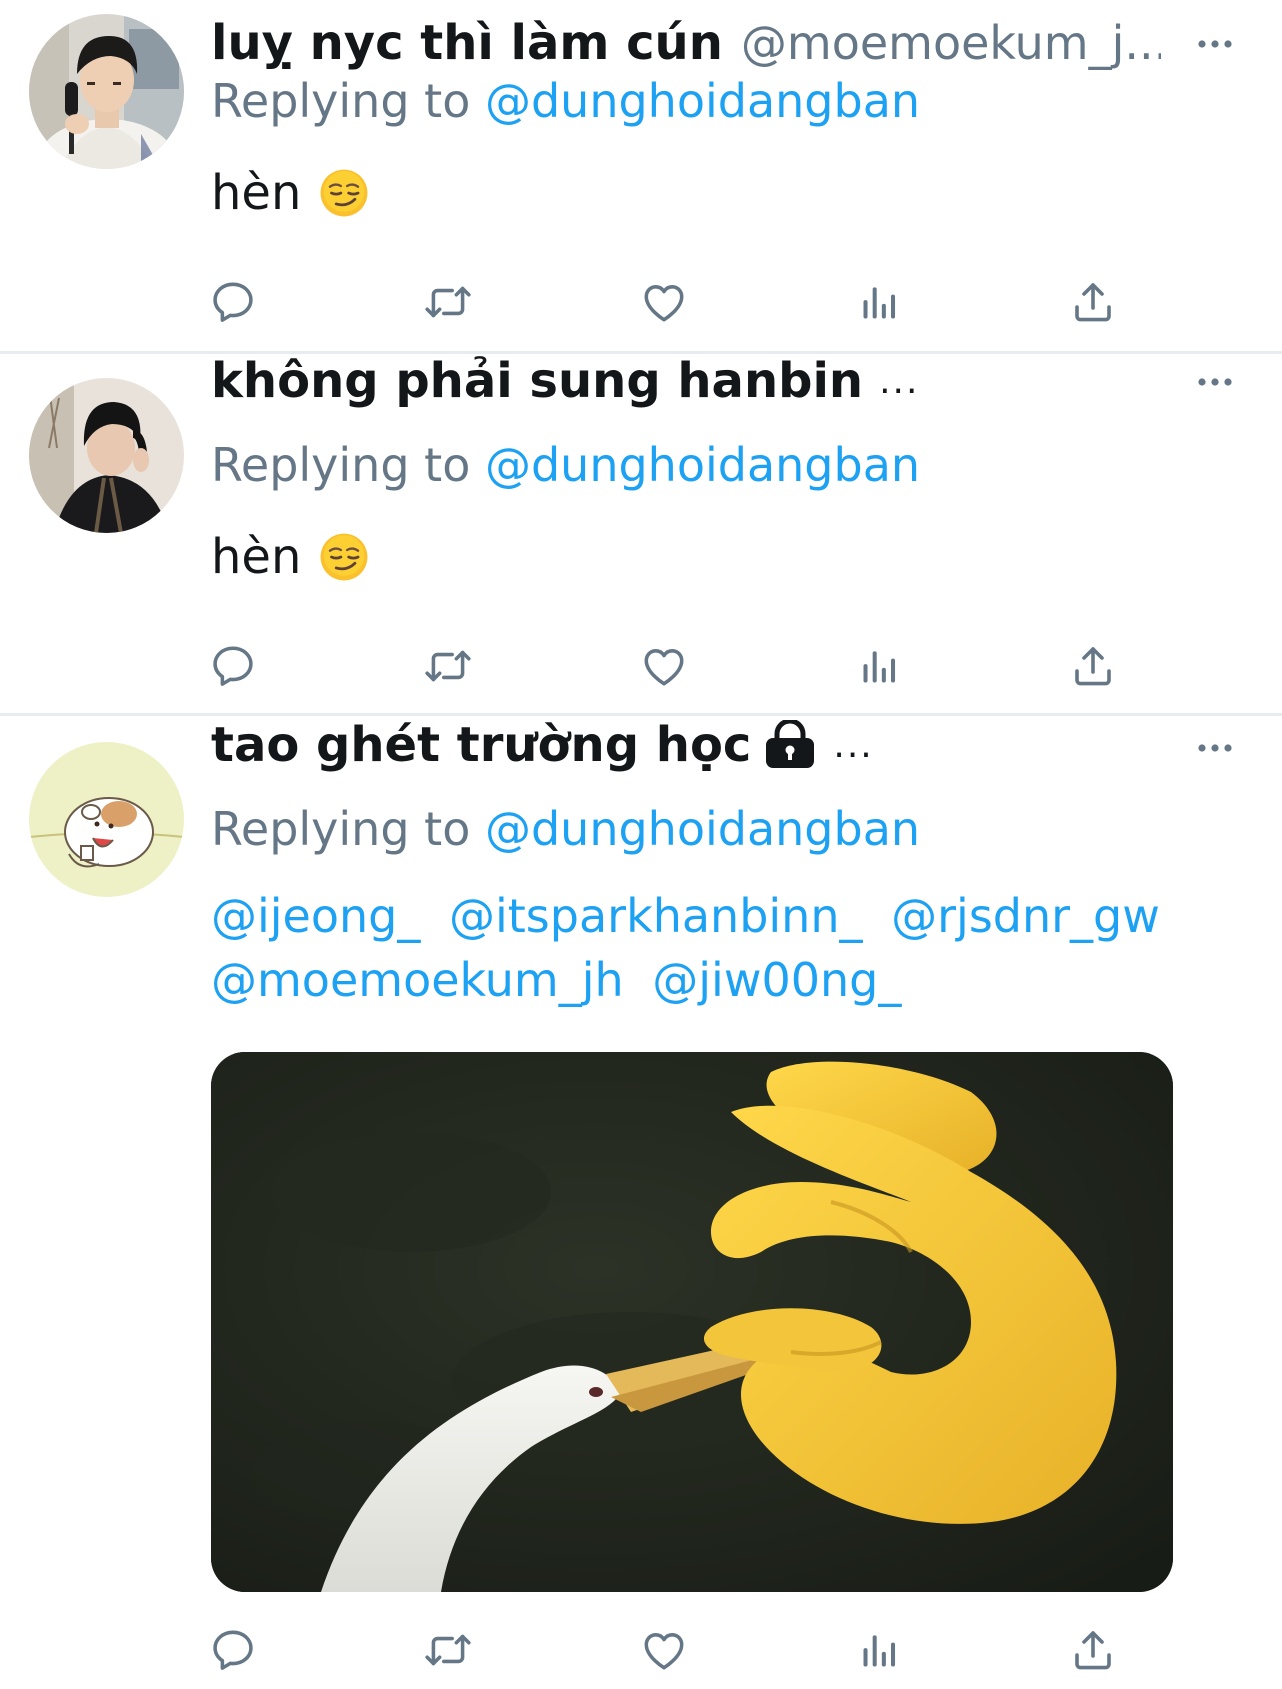 This screenshot has width=1282, height=1689. Describe the element at coordinates (776, 980) in the screenshot. I see `mention-link: @jiw00ng_` at that location.